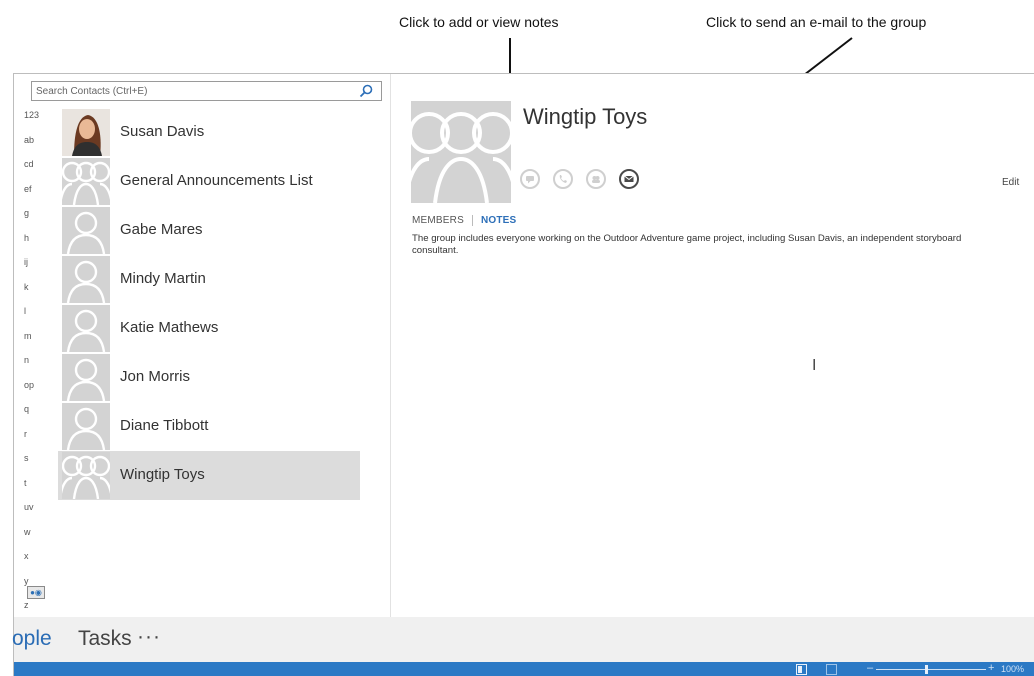  Describe the element at coordinates (209, 475) in the screenshot. I see `contact-row-selected: Wingtip Toys` at that location.